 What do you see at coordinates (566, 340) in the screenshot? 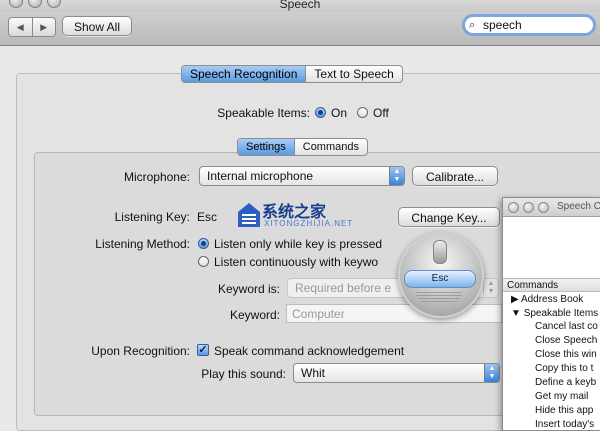
I see `command-item: Close Speech` at bounding box center [566, 340].